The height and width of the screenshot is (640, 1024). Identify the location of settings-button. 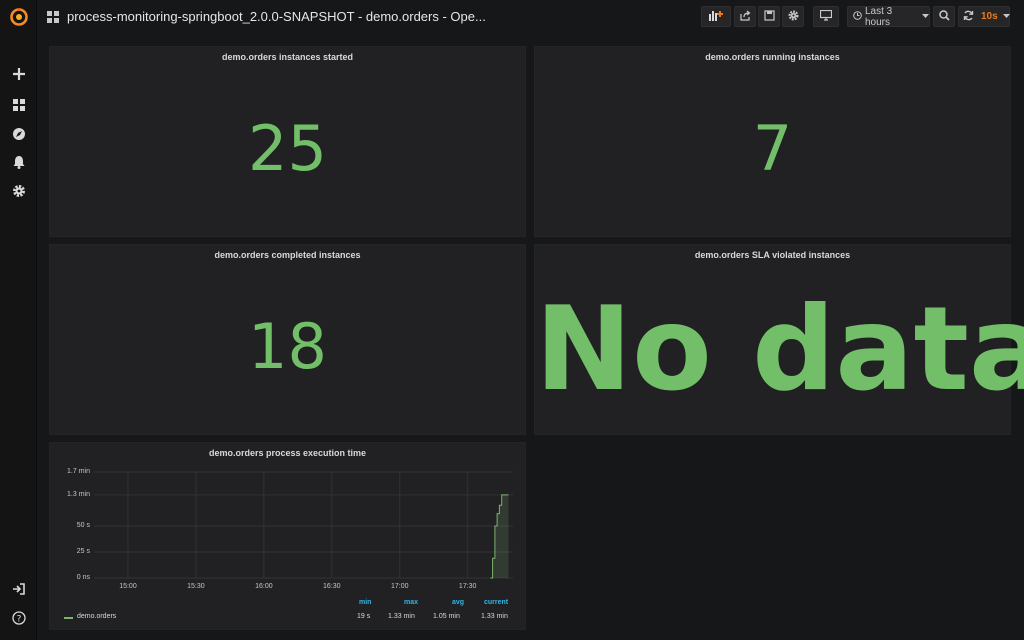
(793, 16).